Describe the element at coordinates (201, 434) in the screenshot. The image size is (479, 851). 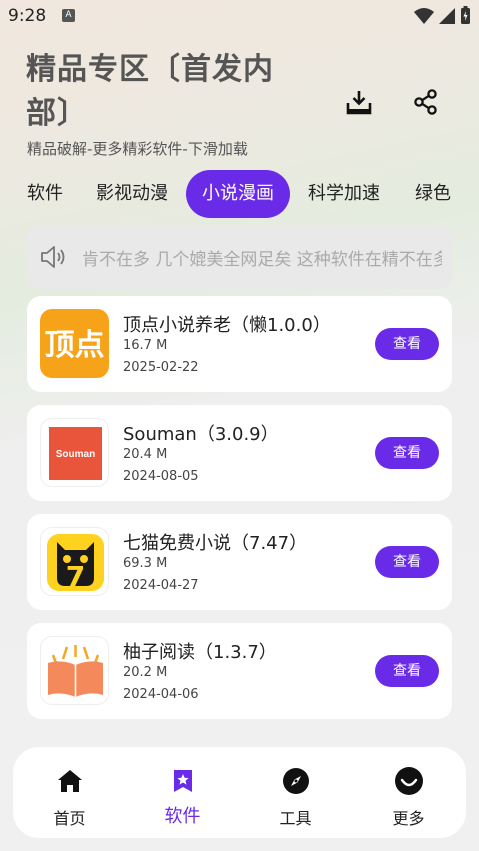
I see `app-name: Souman（3.0.9）` at that location.